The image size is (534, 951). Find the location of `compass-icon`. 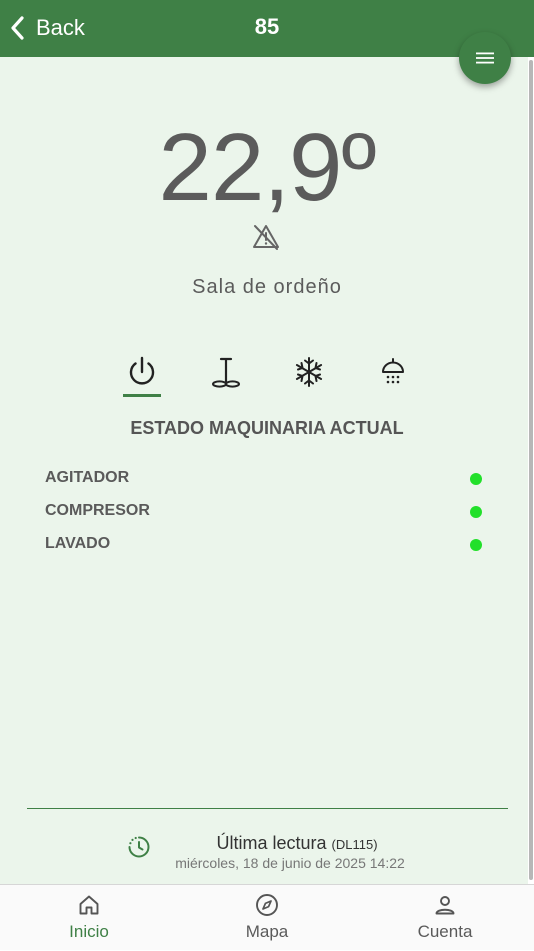

compass-icon is located at coordinates (267, 905).